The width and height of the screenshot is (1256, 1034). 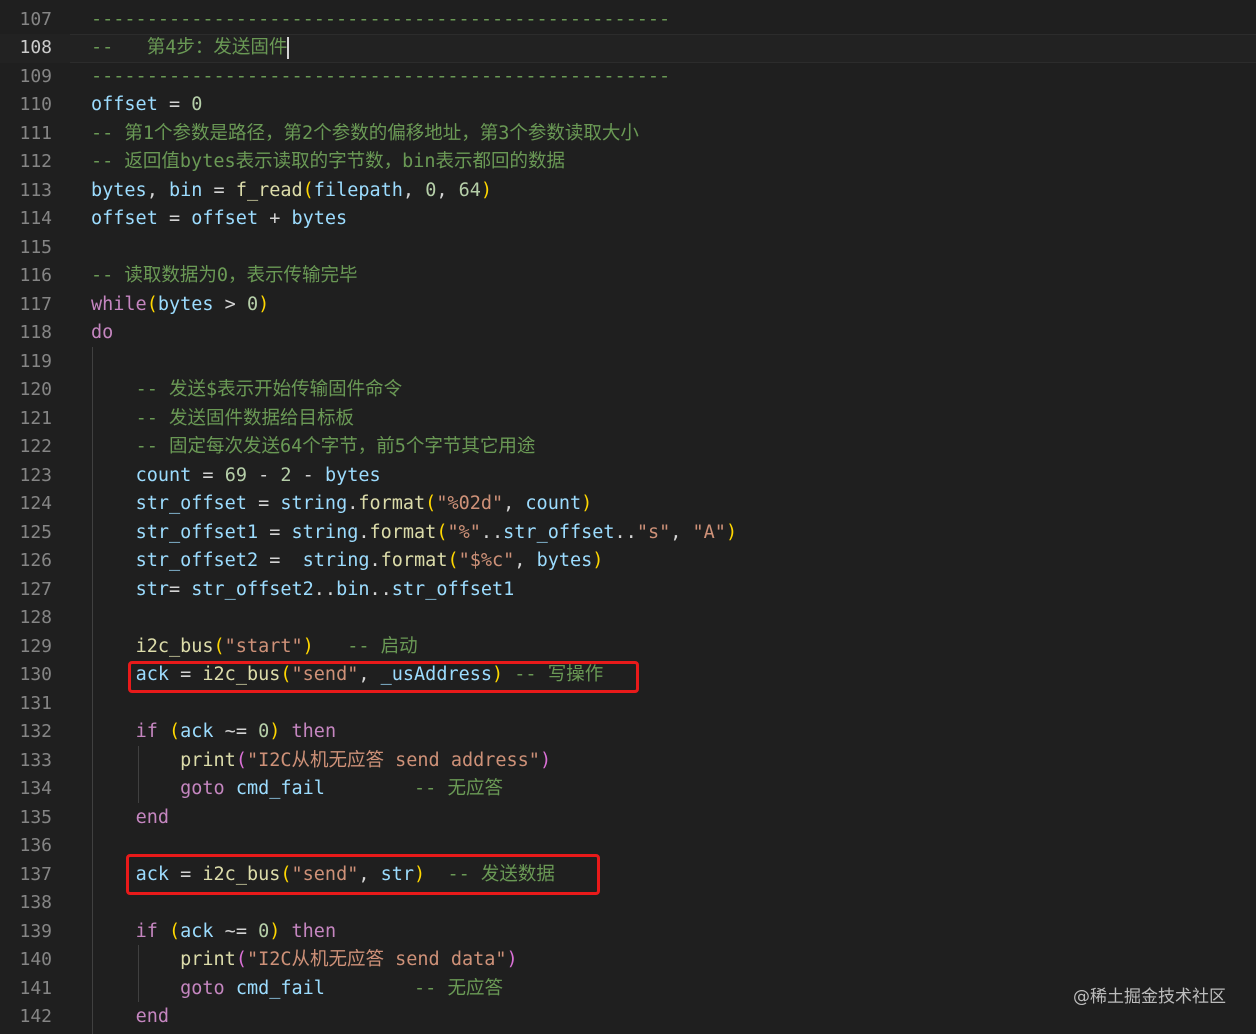 I want to click on code-line: 115, so click(x=628, y=248).